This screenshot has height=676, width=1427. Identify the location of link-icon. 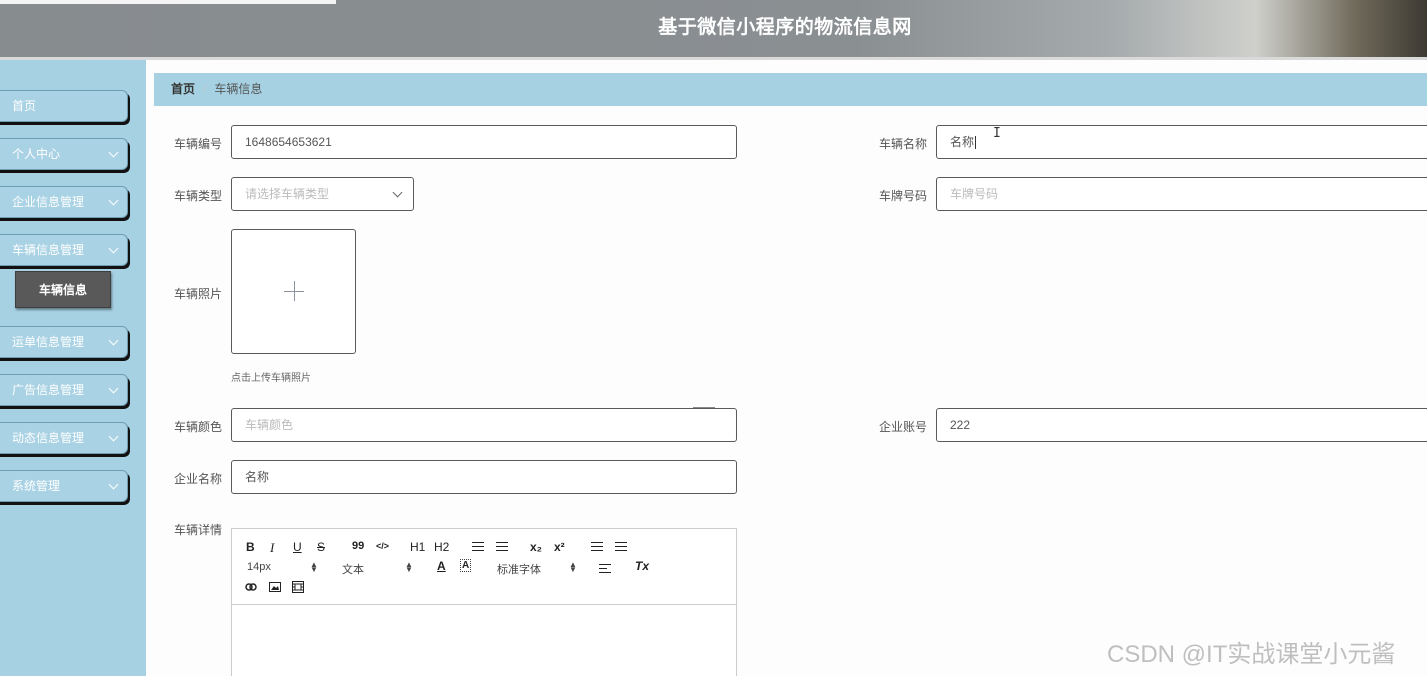
(251, 587).